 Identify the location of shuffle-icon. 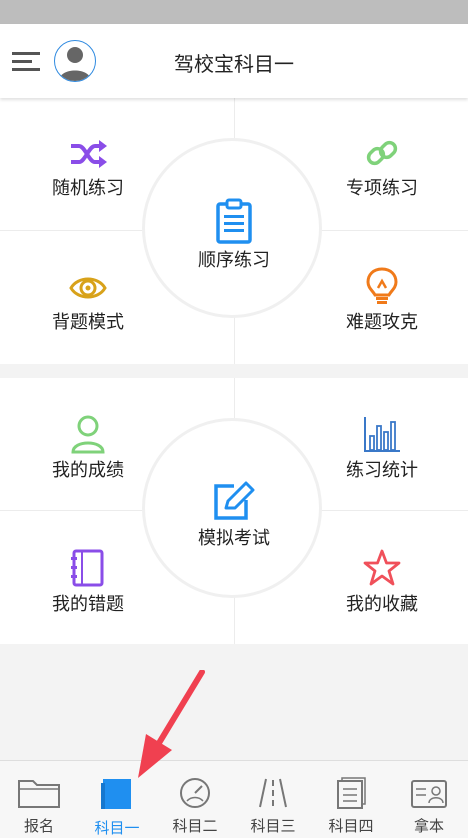
(89, 154).